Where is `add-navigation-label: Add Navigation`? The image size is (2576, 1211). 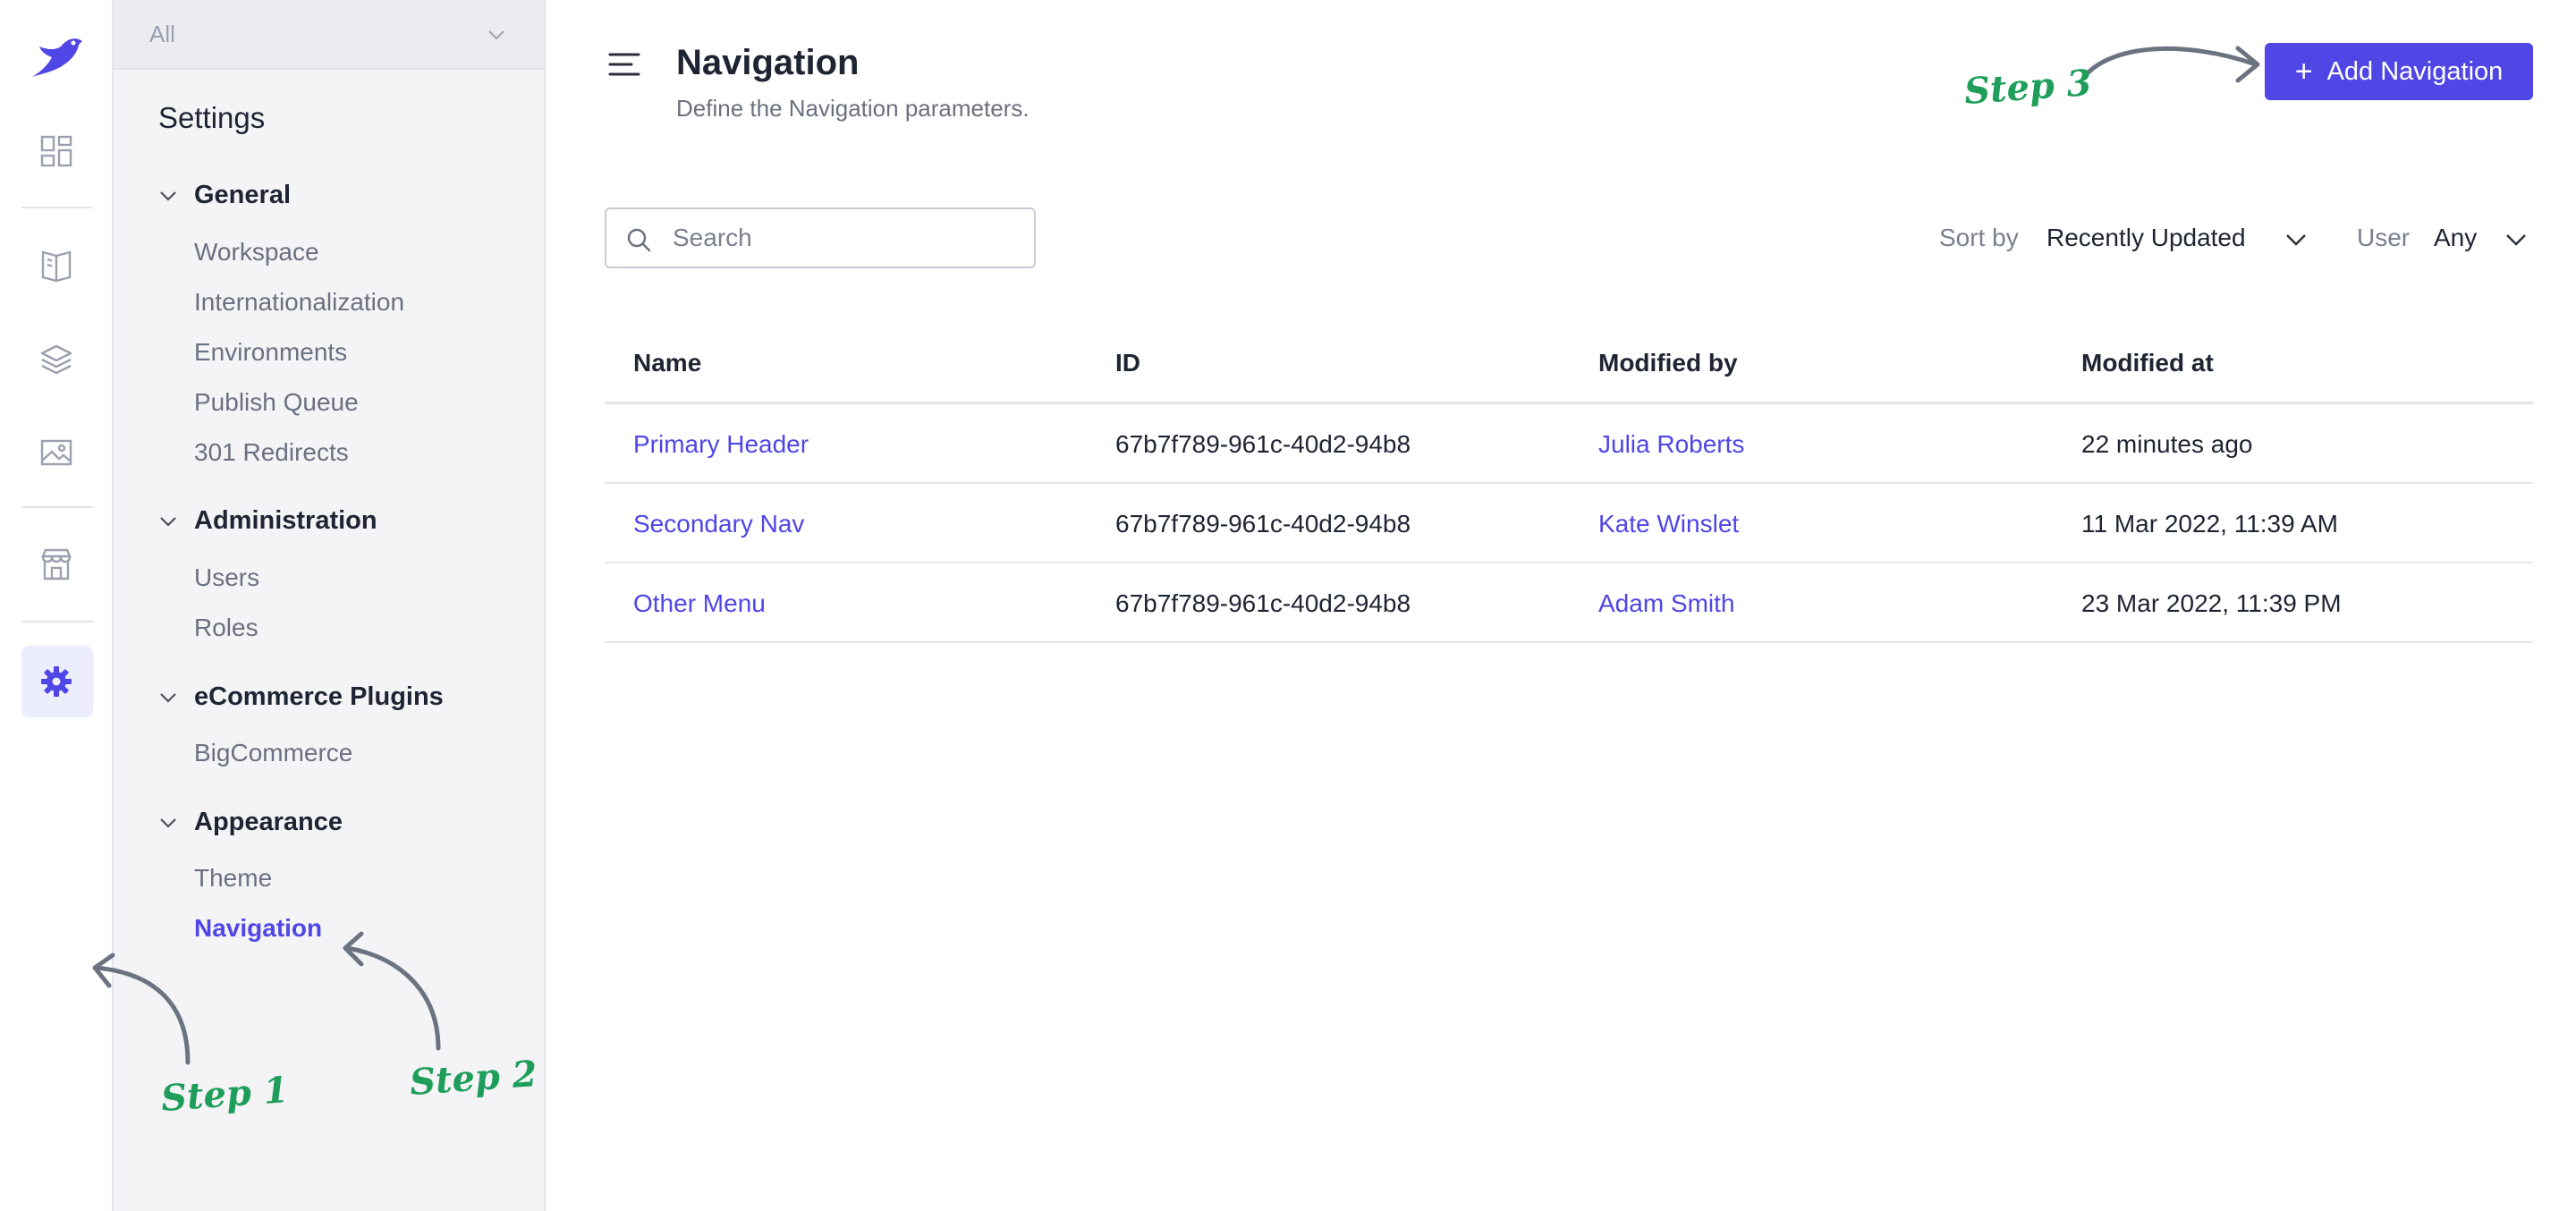
add-navigation-label: Add Navigation is located at coordinates (2415, 71).